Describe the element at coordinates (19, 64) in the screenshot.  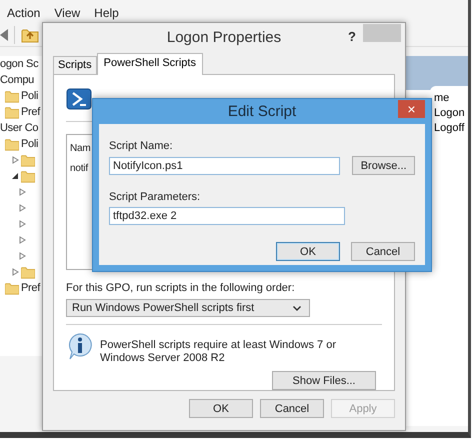
I see `tree-item: ogon Sc` at that location.